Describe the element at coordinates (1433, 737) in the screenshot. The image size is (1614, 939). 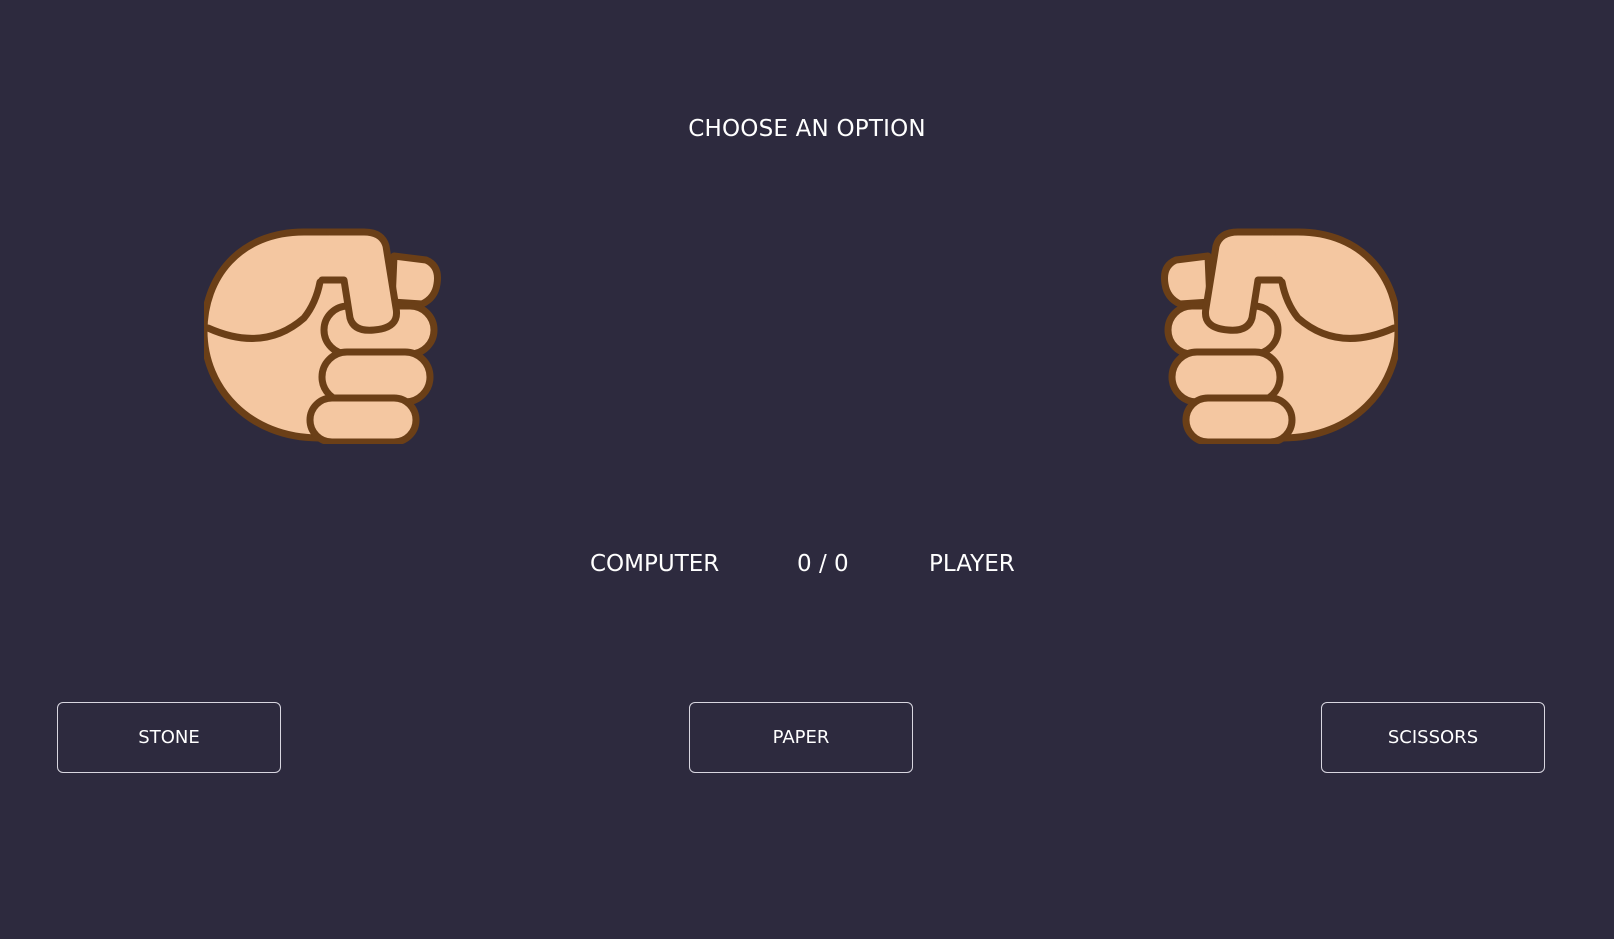
I see `scissors-button: SCISSORS` at that location.